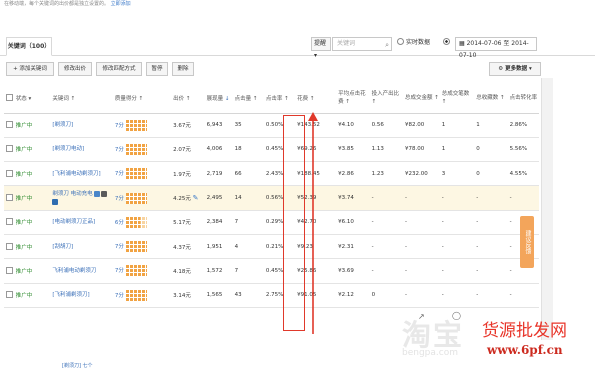 This screenshot has width=595, height=372. What do you see at coordinates (527, 242) in the screenshot?
I see `feedback-tab: 建议反馈` at bounding box center [527, 242].